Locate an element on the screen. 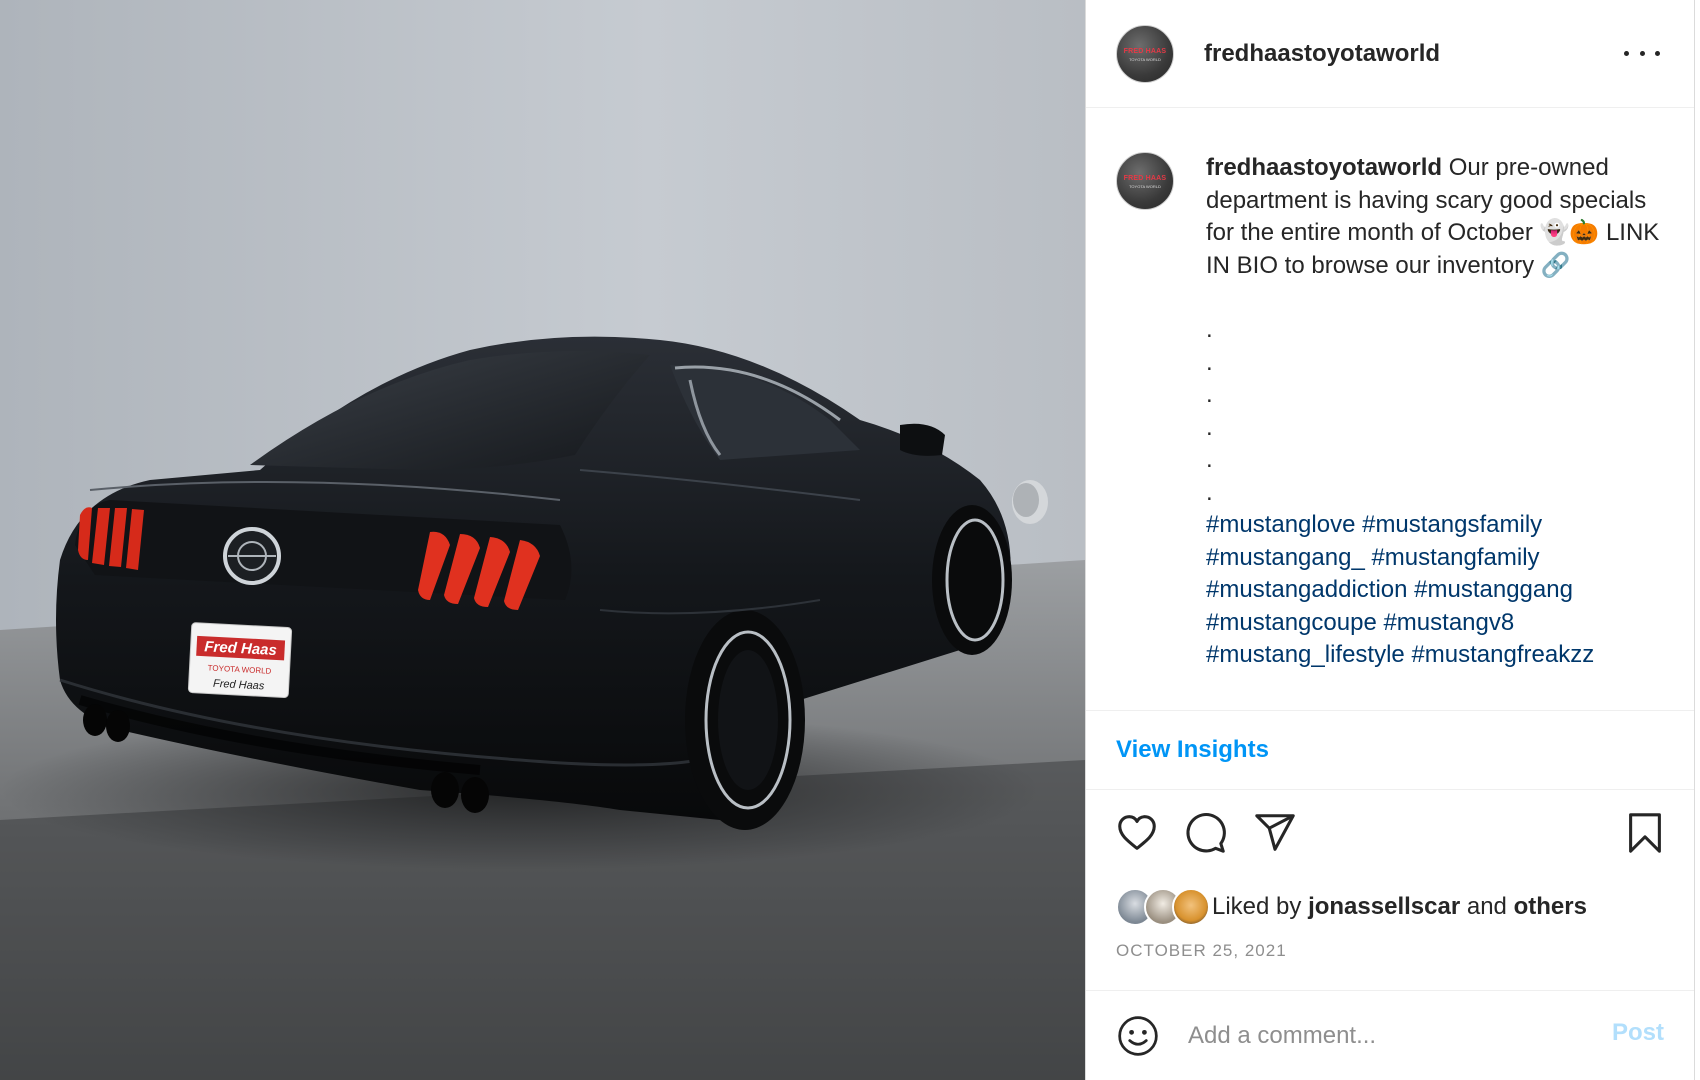 The height and width of the screenshot is (1080, 1700). comment-composer: Post is located at coordinates (1390, 1035).